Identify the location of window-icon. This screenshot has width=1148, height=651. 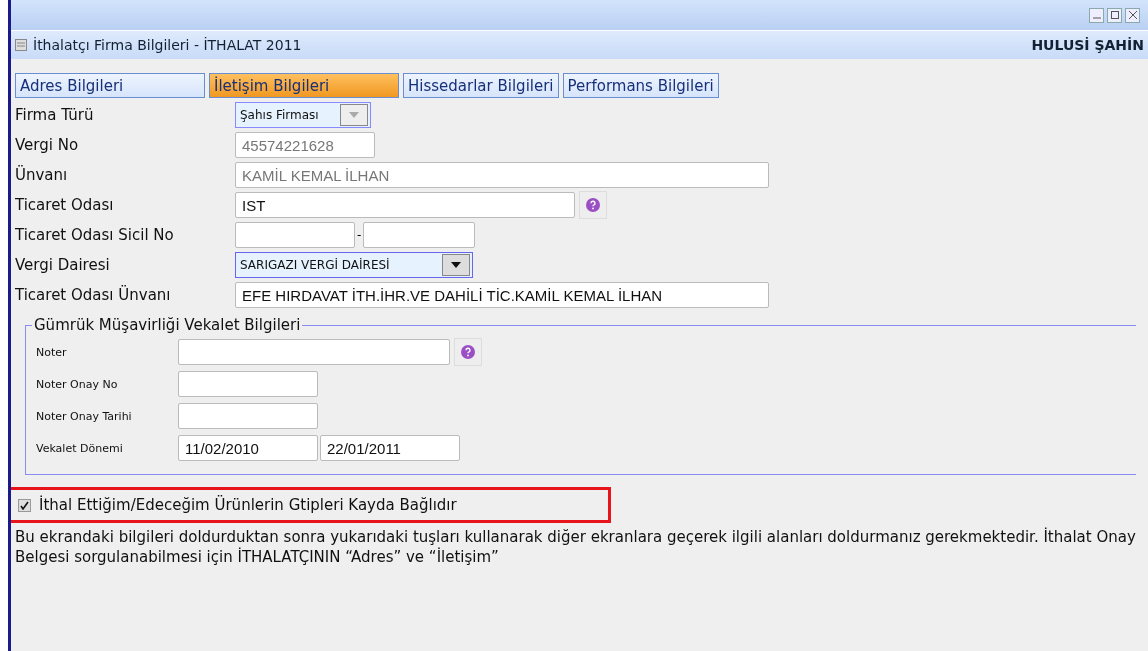
(21, 45).